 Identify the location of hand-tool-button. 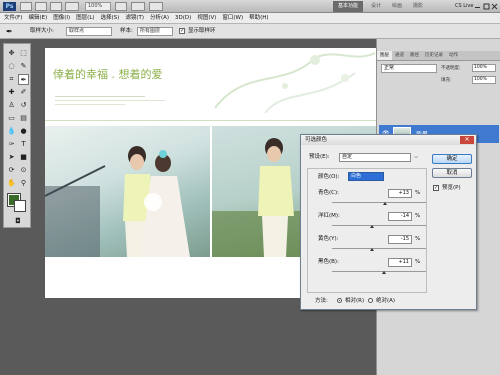
(72, 6).